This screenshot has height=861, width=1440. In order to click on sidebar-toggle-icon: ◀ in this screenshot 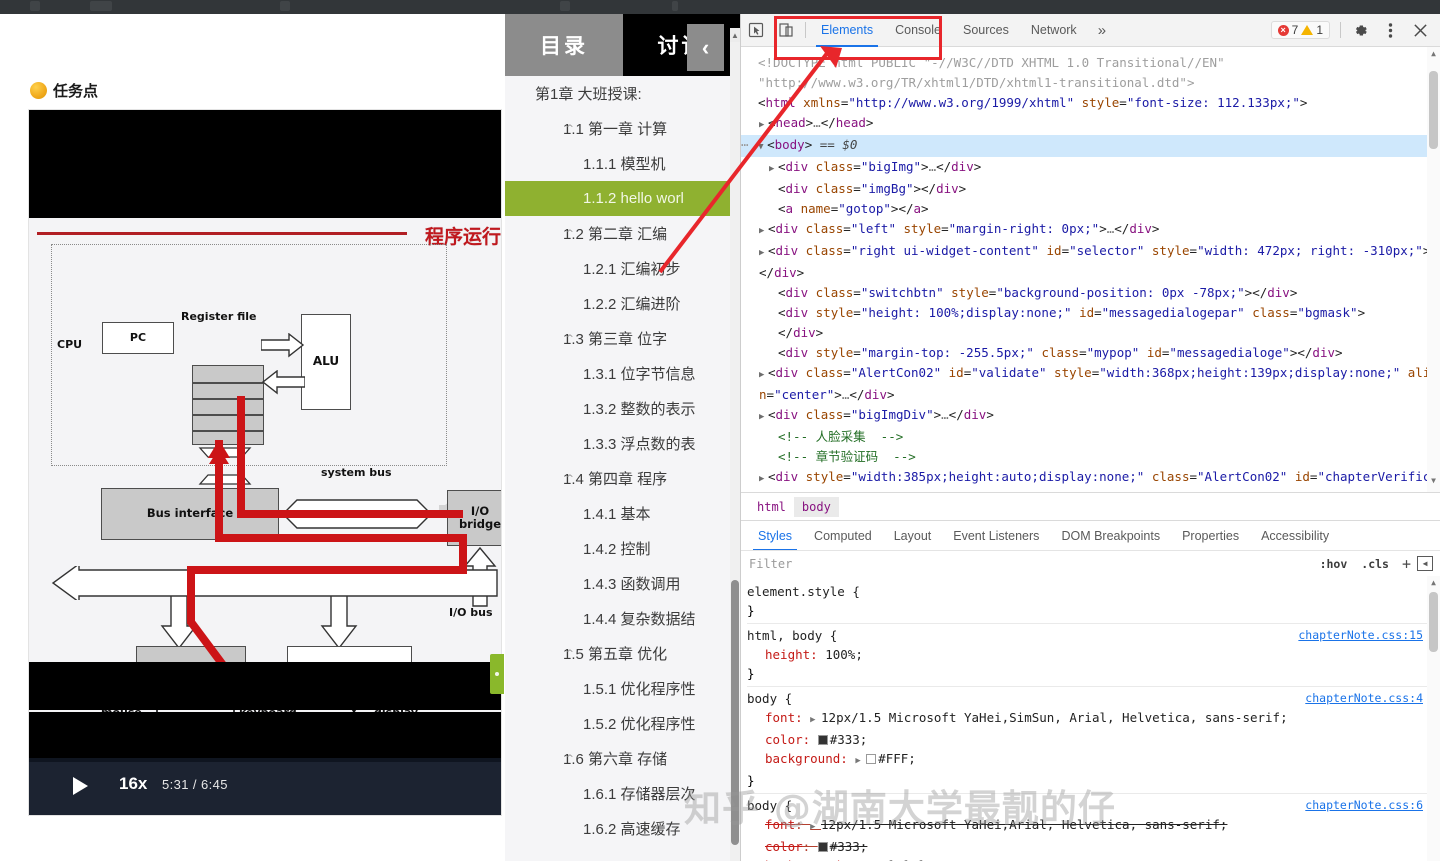, I will do `click(1425, 563)`.